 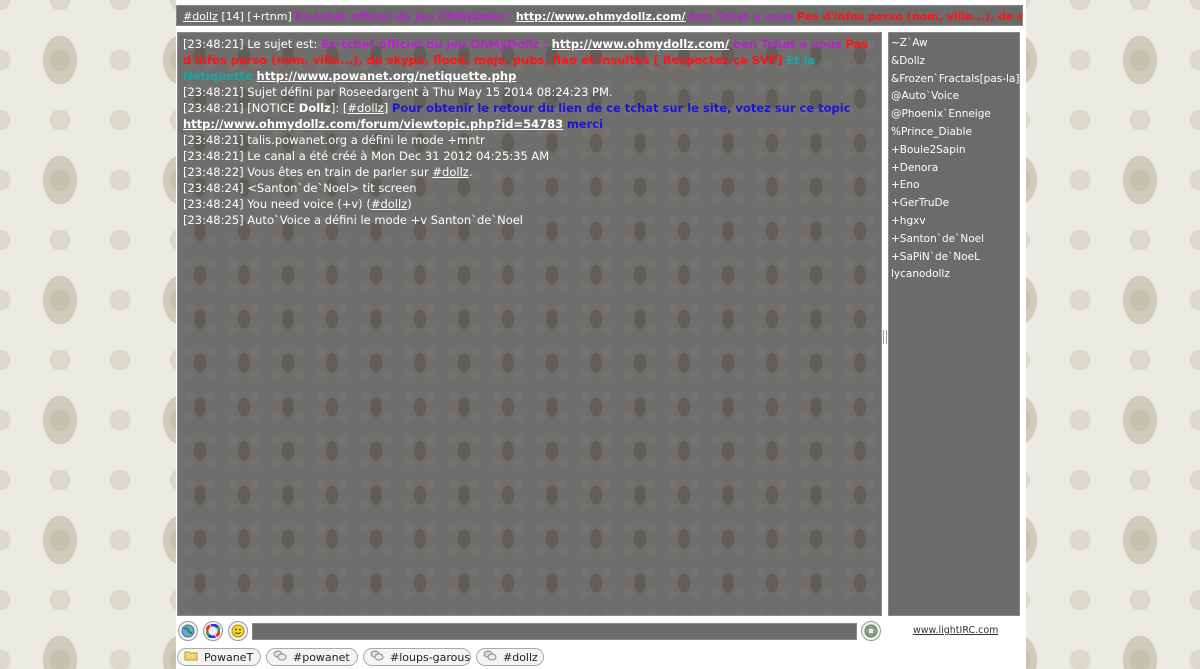 I want to click on input-row: www.lightIRC.com, so click(x=601, y=633).